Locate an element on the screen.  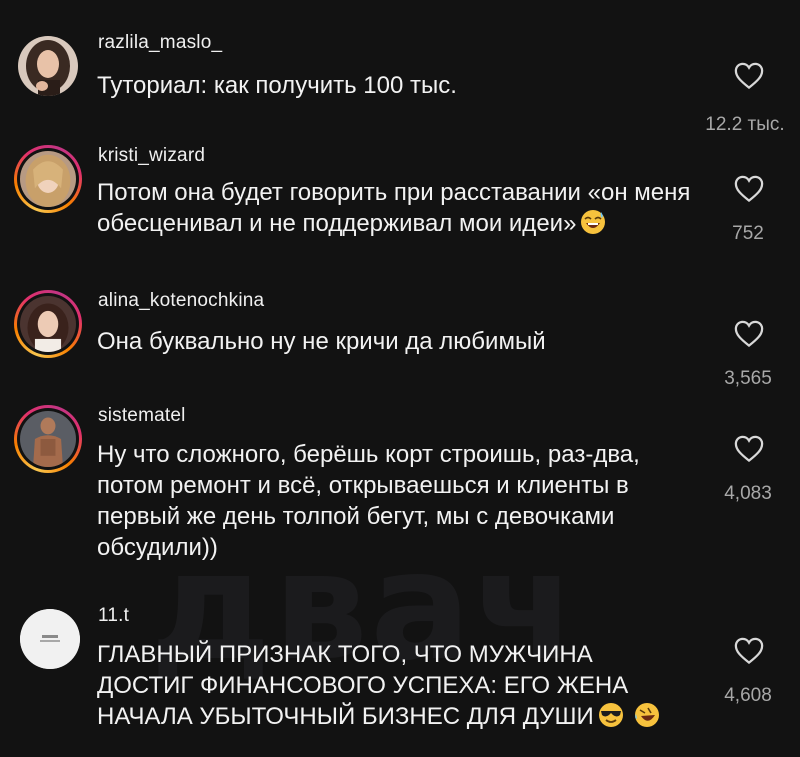
comment-username: alina_kotenochkina is located at coordinates (181, 301).